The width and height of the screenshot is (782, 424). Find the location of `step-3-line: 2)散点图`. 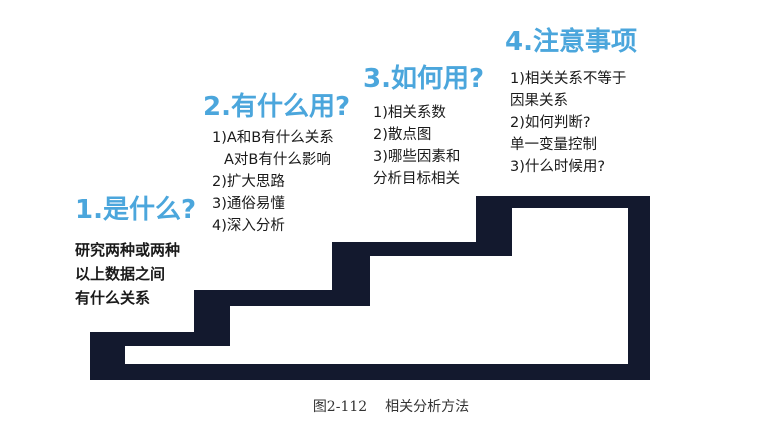

step-3-line: 2)散点图 is located at coordinates (402, 135).